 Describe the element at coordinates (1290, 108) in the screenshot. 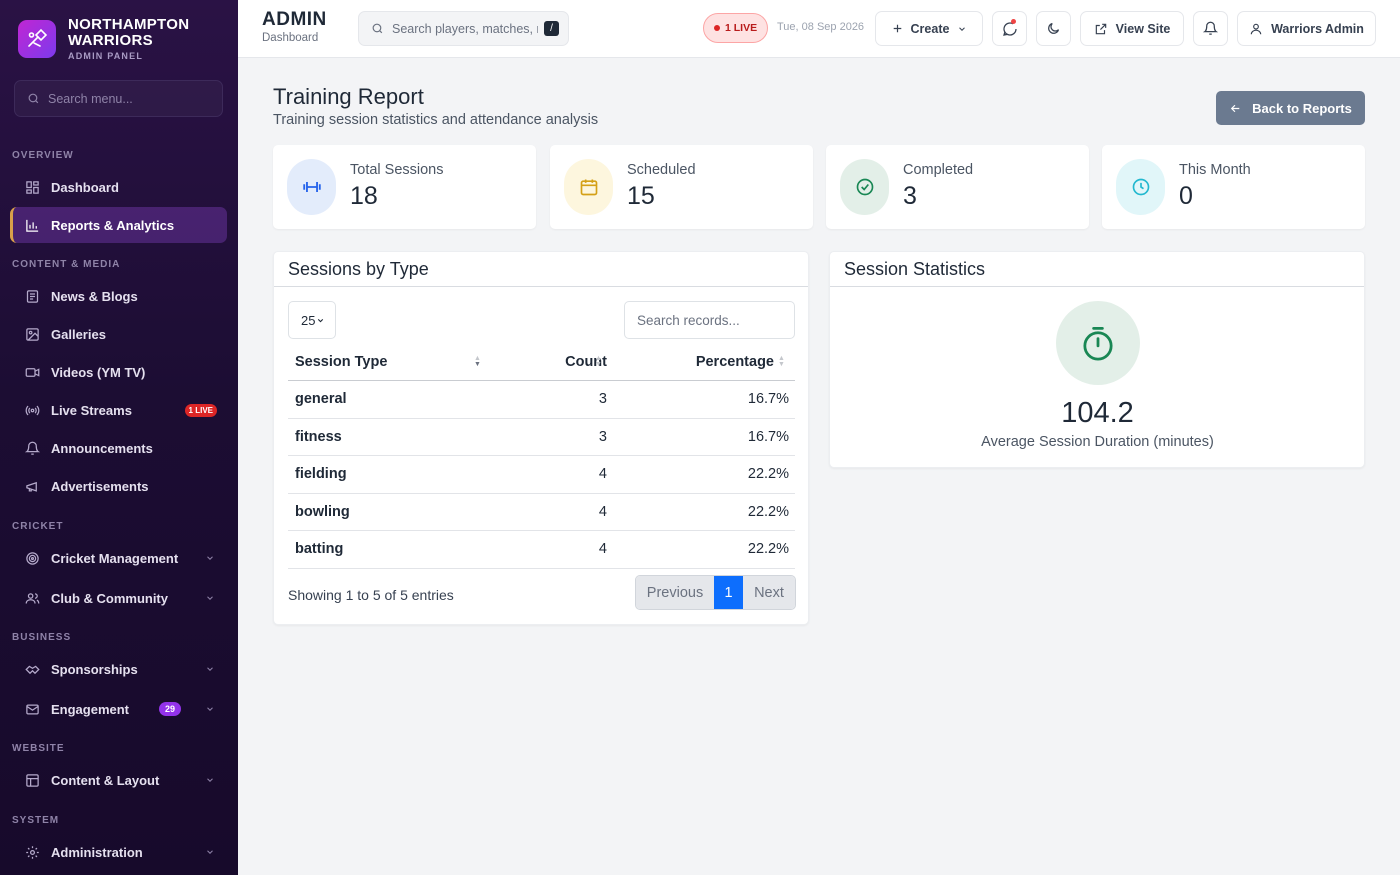

I see `back-to-reports-button: Back to Reports` at that location.